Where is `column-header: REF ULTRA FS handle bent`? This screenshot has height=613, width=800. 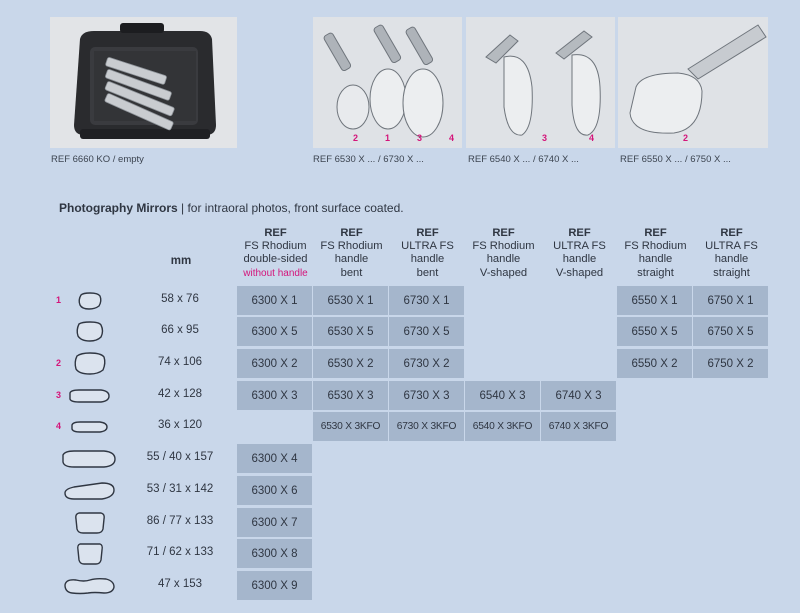
column-header: REF ULTRA FS handle bent is located at coordinates (427, 253).